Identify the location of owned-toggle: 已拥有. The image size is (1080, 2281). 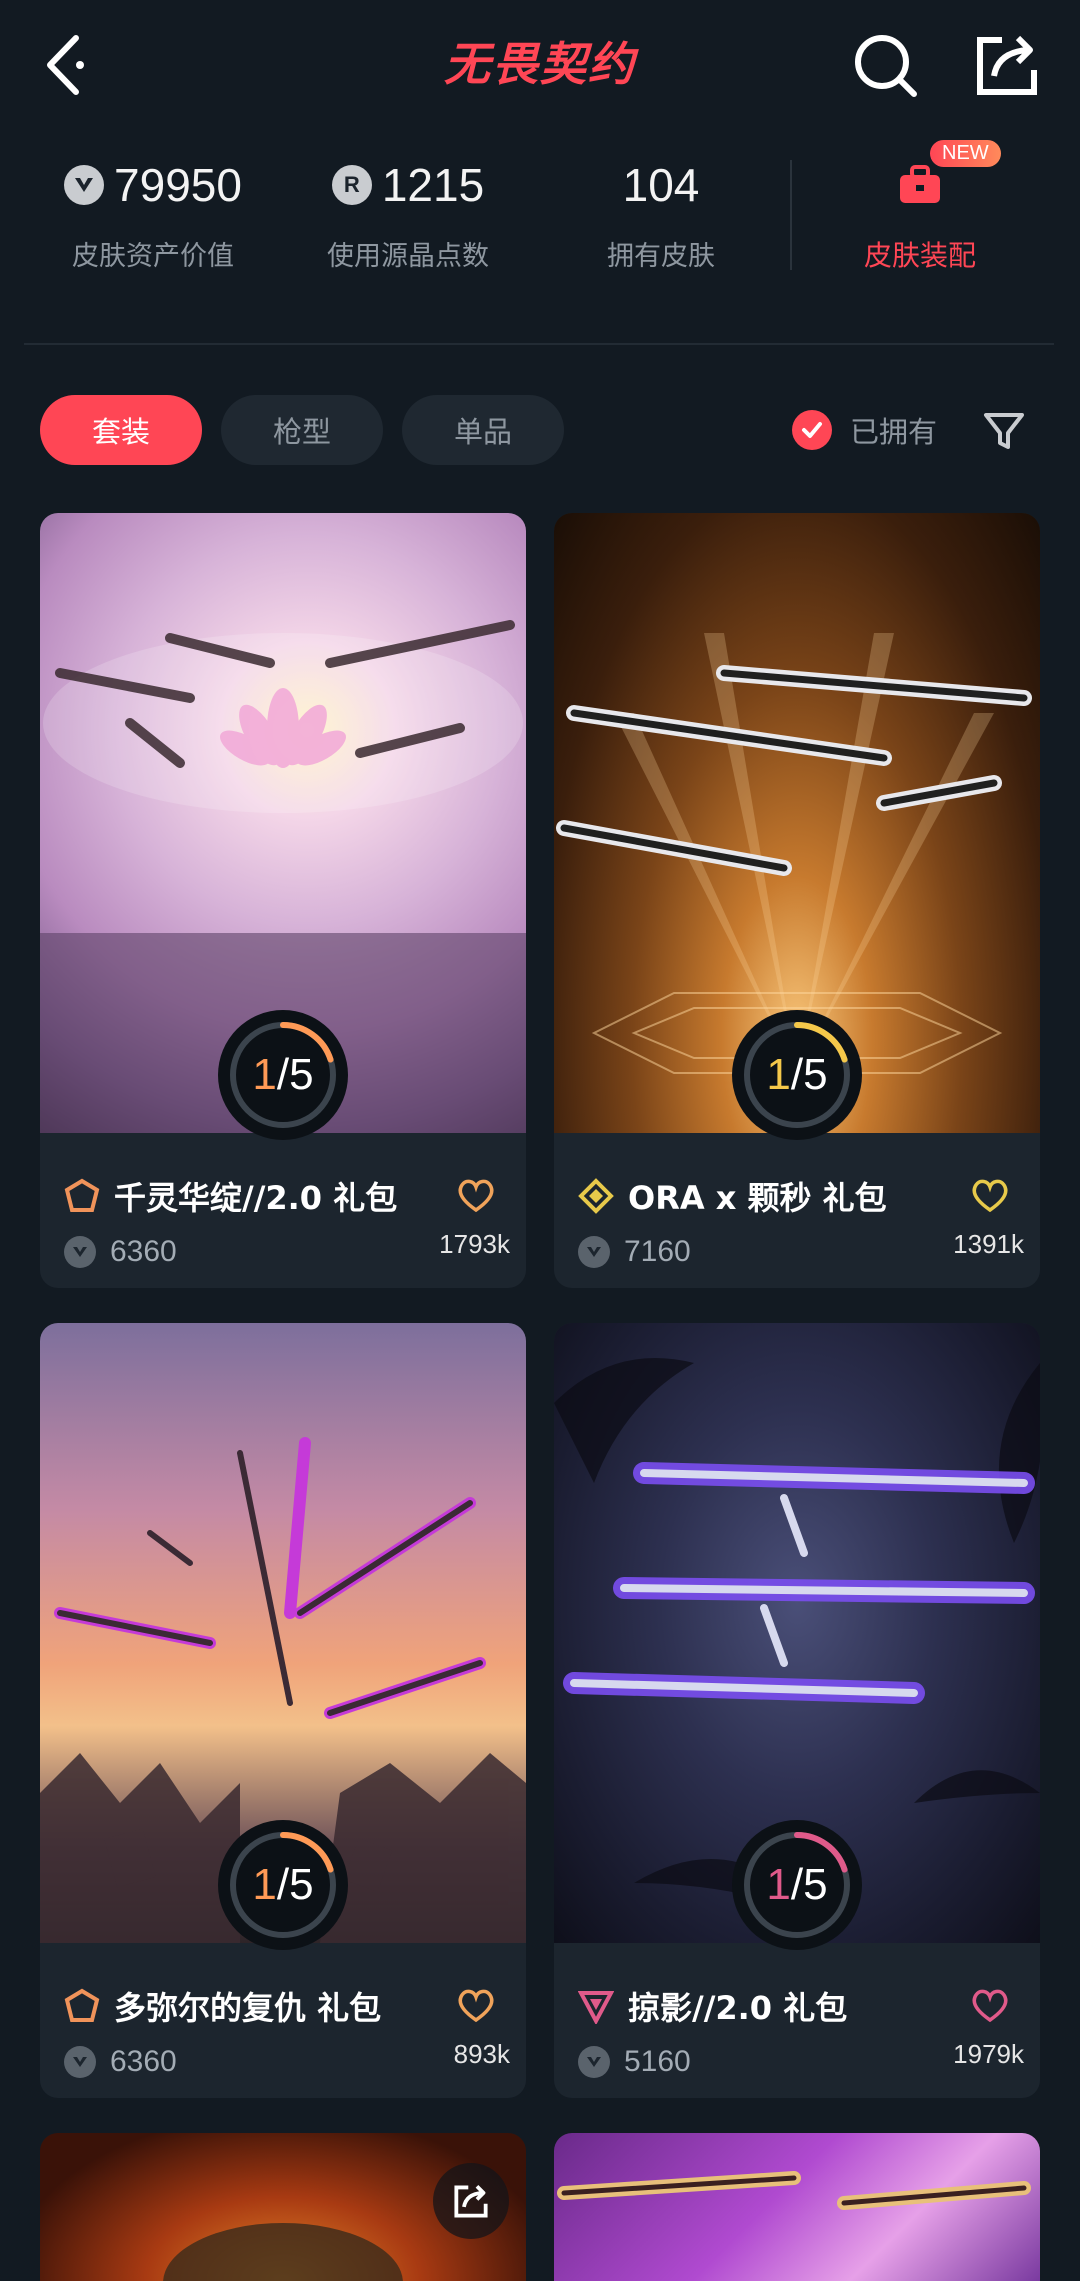
(864, 430).